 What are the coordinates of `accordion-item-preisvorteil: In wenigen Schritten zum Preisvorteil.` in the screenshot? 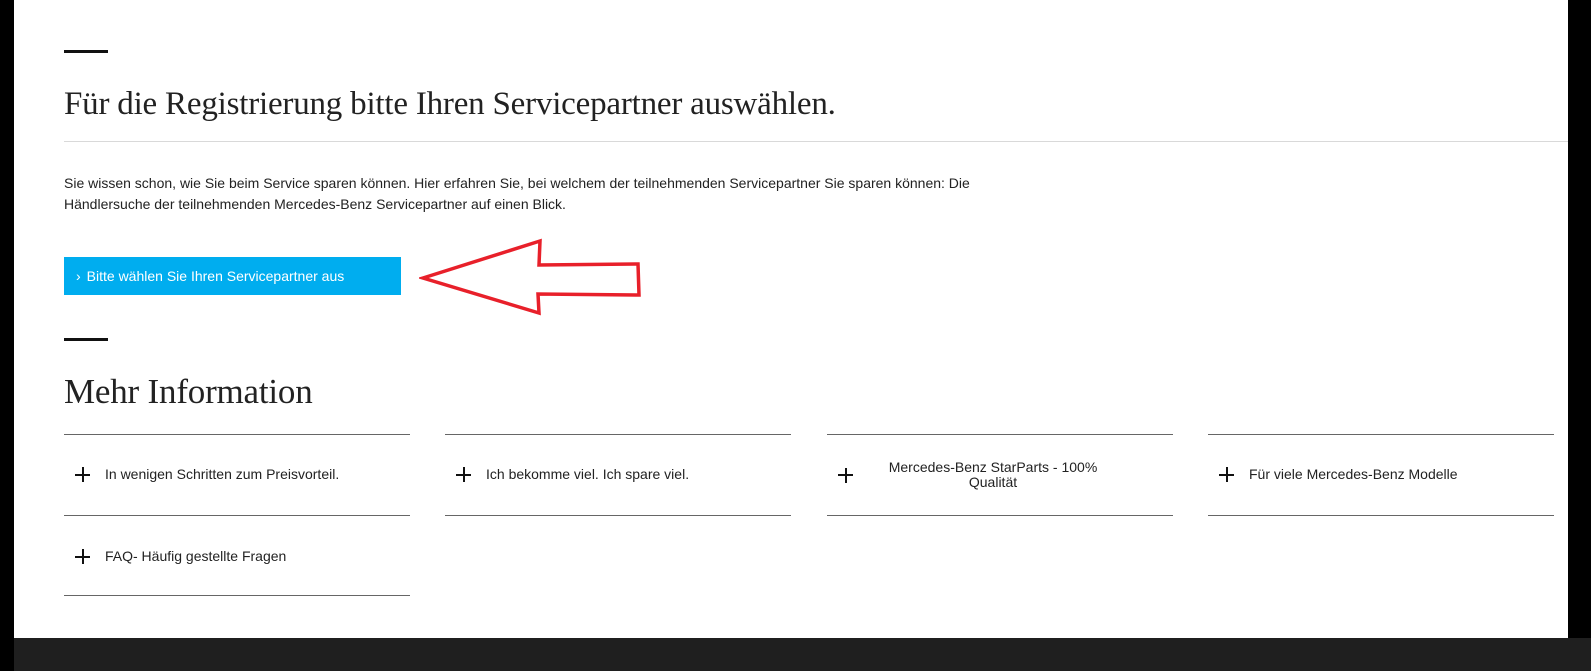 It's located at (207, 474).